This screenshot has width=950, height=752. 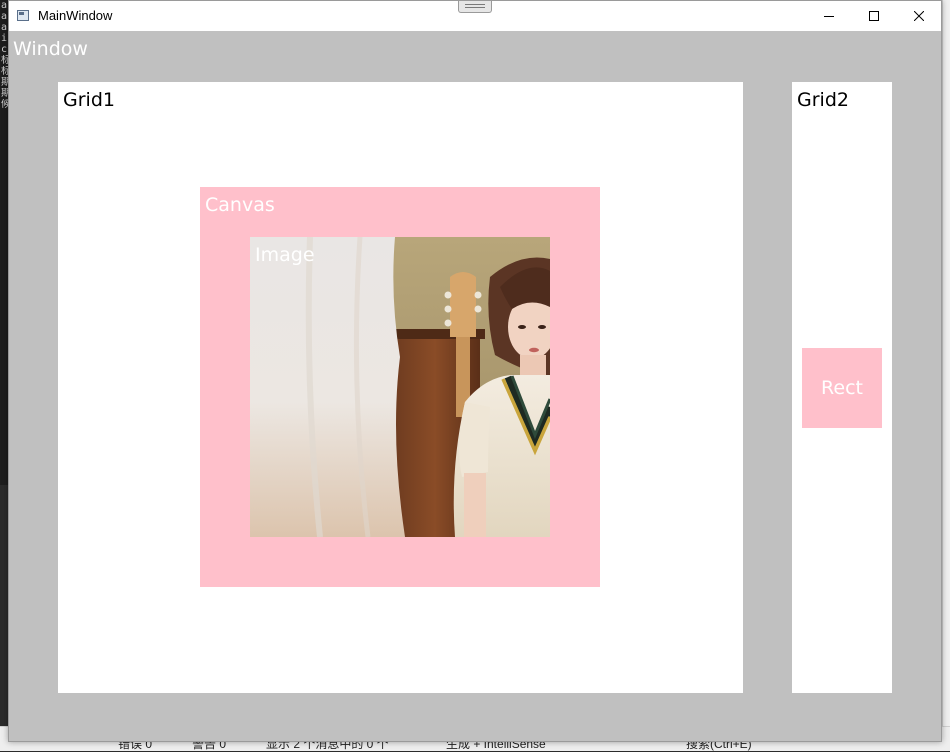 I want to click on window-label: Window, so click(x=50, y=49).